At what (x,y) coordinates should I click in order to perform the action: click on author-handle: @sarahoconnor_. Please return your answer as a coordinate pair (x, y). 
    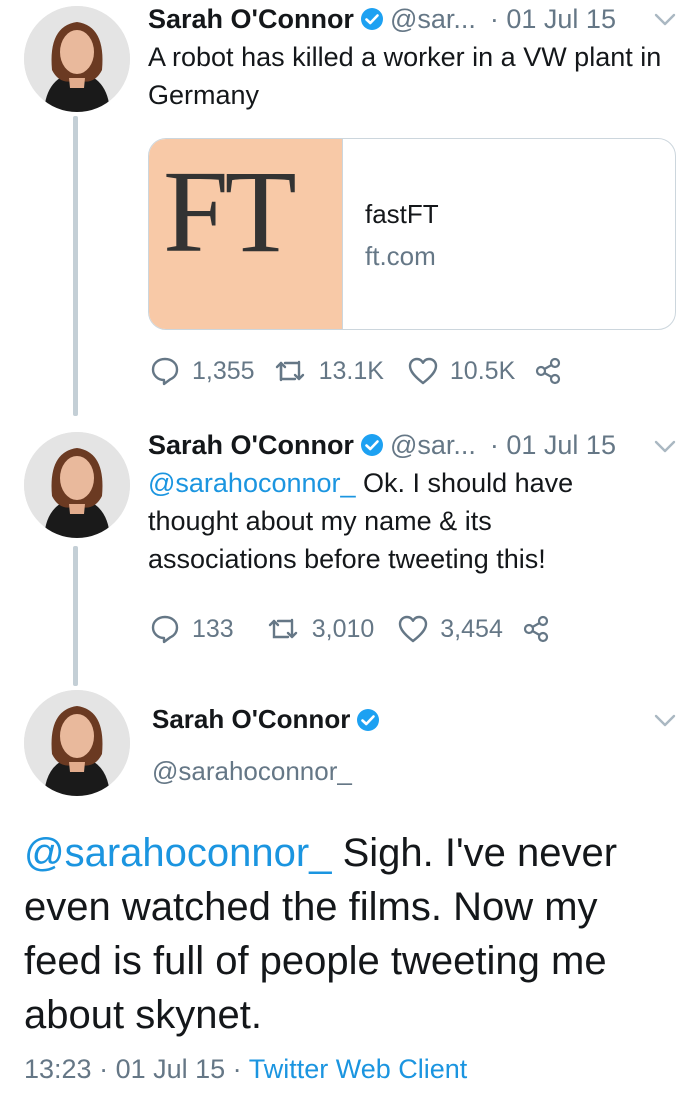
    Looking at the image, I should click on (252, 771).